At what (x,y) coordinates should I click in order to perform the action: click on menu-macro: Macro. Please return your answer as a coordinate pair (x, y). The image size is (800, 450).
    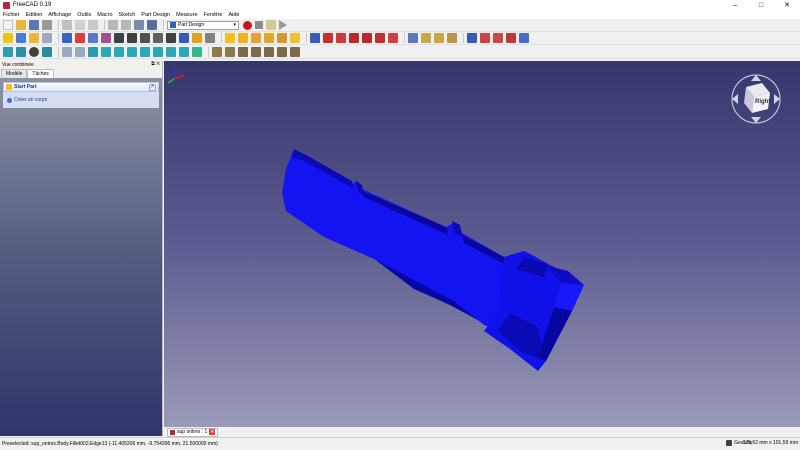
    Looking at the image, I should click on (104, 15).